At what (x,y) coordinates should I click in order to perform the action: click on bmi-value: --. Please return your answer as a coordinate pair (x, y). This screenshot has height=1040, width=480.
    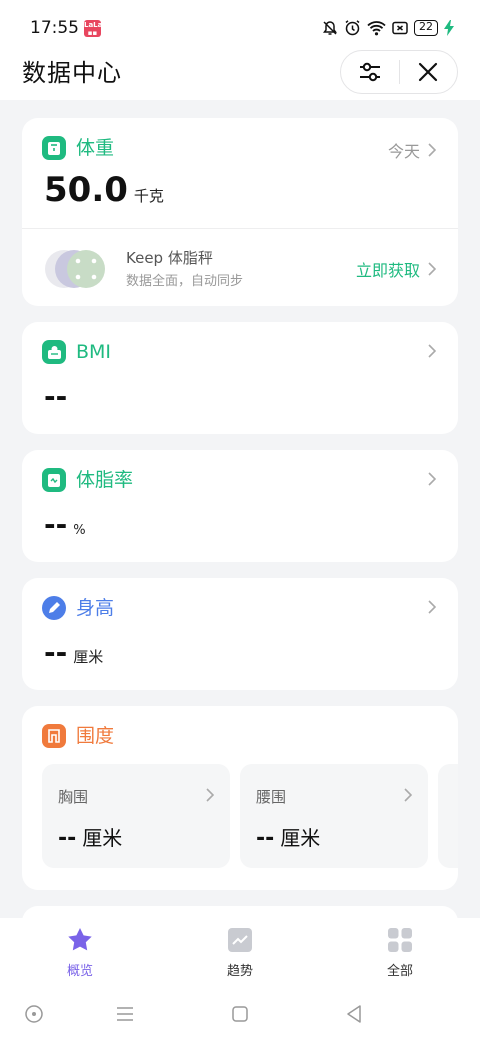
    Looking at the image, I should click on (56, 396).